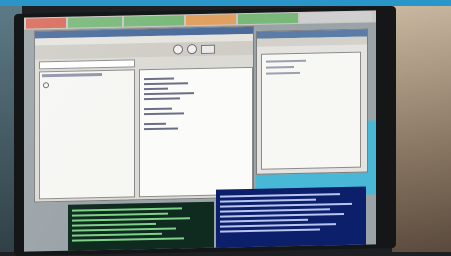  What do you see at coordinates (421, 129) in the screenshot?
I see `background-right` at bounding box center [421, 129].